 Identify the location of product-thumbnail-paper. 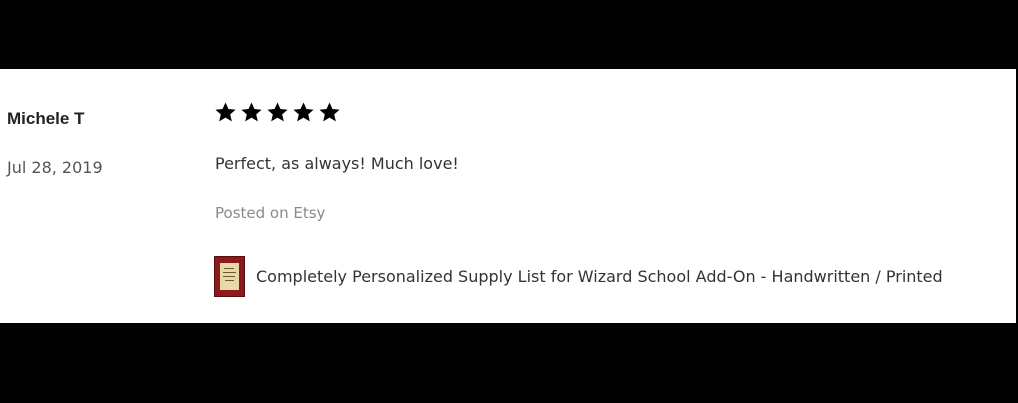
(229, 276).